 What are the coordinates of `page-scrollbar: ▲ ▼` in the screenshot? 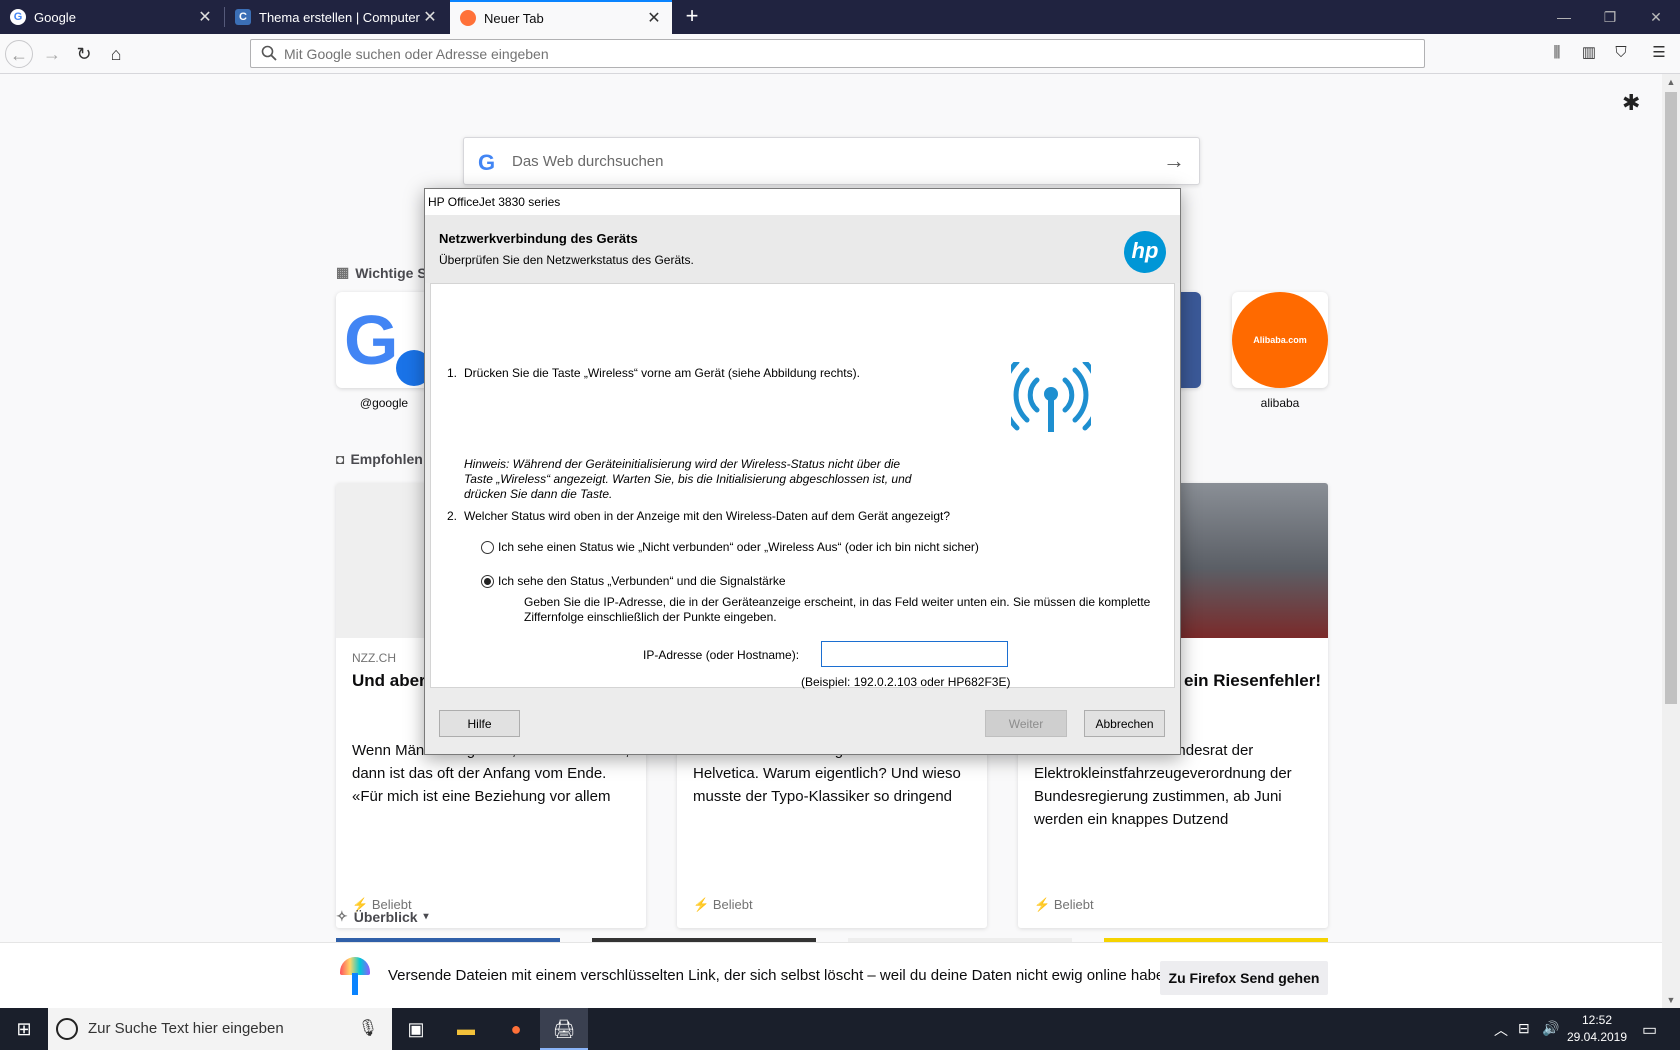 It's located at (1671, 541).